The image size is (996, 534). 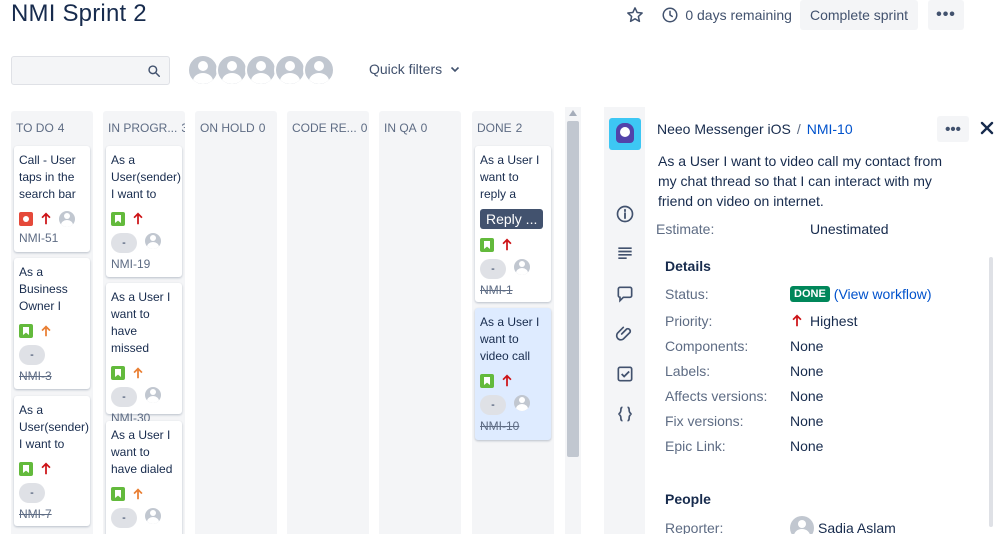 What do you see at coordinates (724, 129) in the screenshot?
I see `breadcrumb-project: Neeo Messenger iOS` at bounding box center [724, 129].